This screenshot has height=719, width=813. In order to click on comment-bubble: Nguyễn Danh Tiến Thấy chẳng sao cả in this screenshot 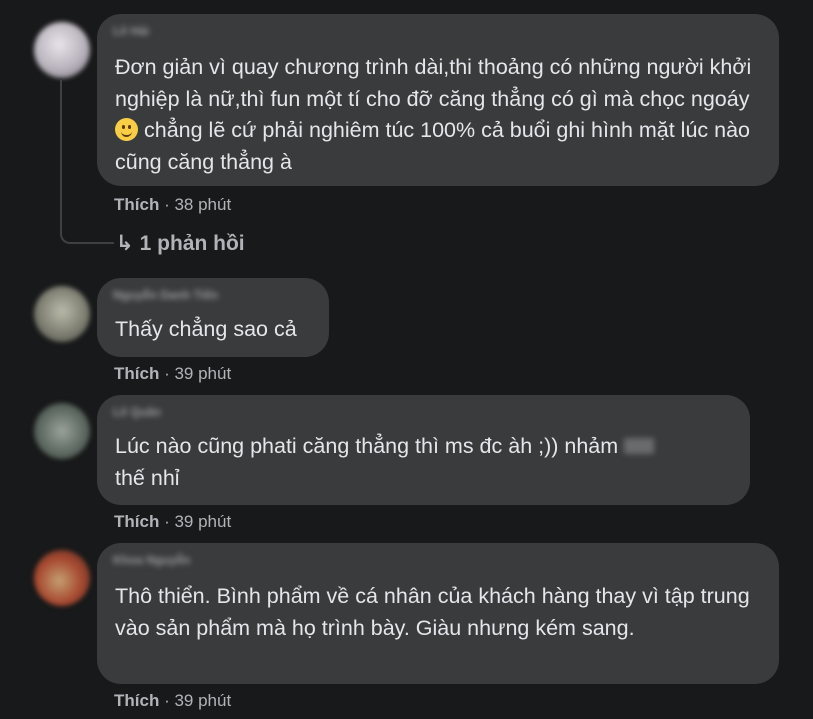, I will do `click(213, 317)`.